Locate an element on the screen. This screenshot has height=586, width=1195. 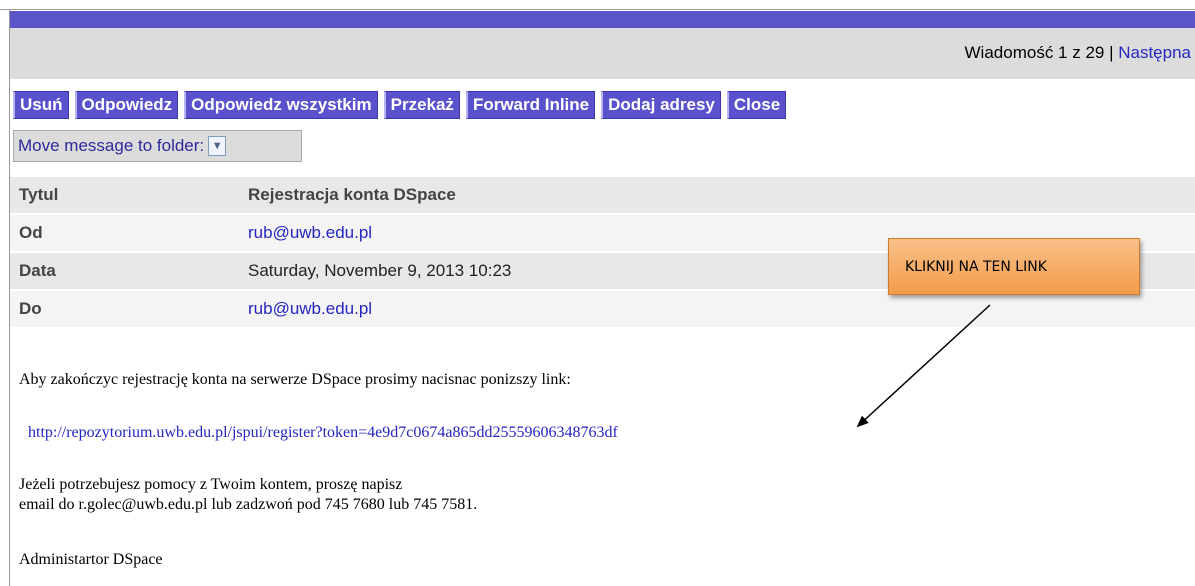
forward-inline-button: Forward Inline is located at coordinates (530, 105).